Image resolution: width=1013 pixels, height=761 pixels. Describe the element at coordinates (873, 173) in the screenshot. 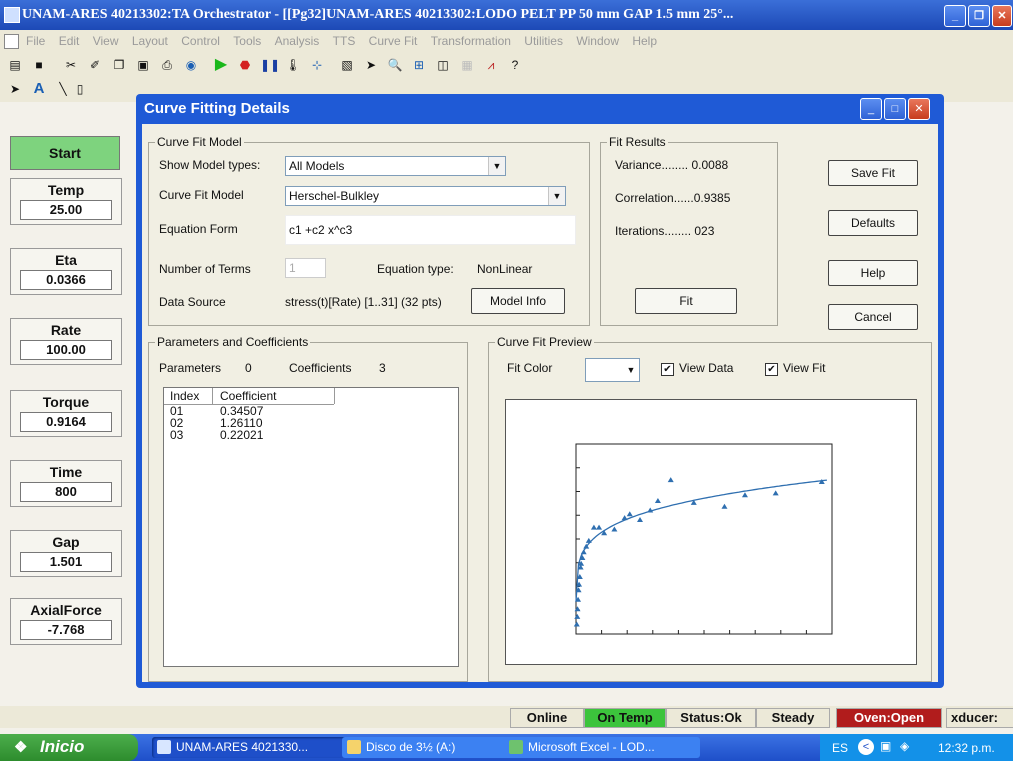

I see `save-fit-button: Save Fit` at that location.